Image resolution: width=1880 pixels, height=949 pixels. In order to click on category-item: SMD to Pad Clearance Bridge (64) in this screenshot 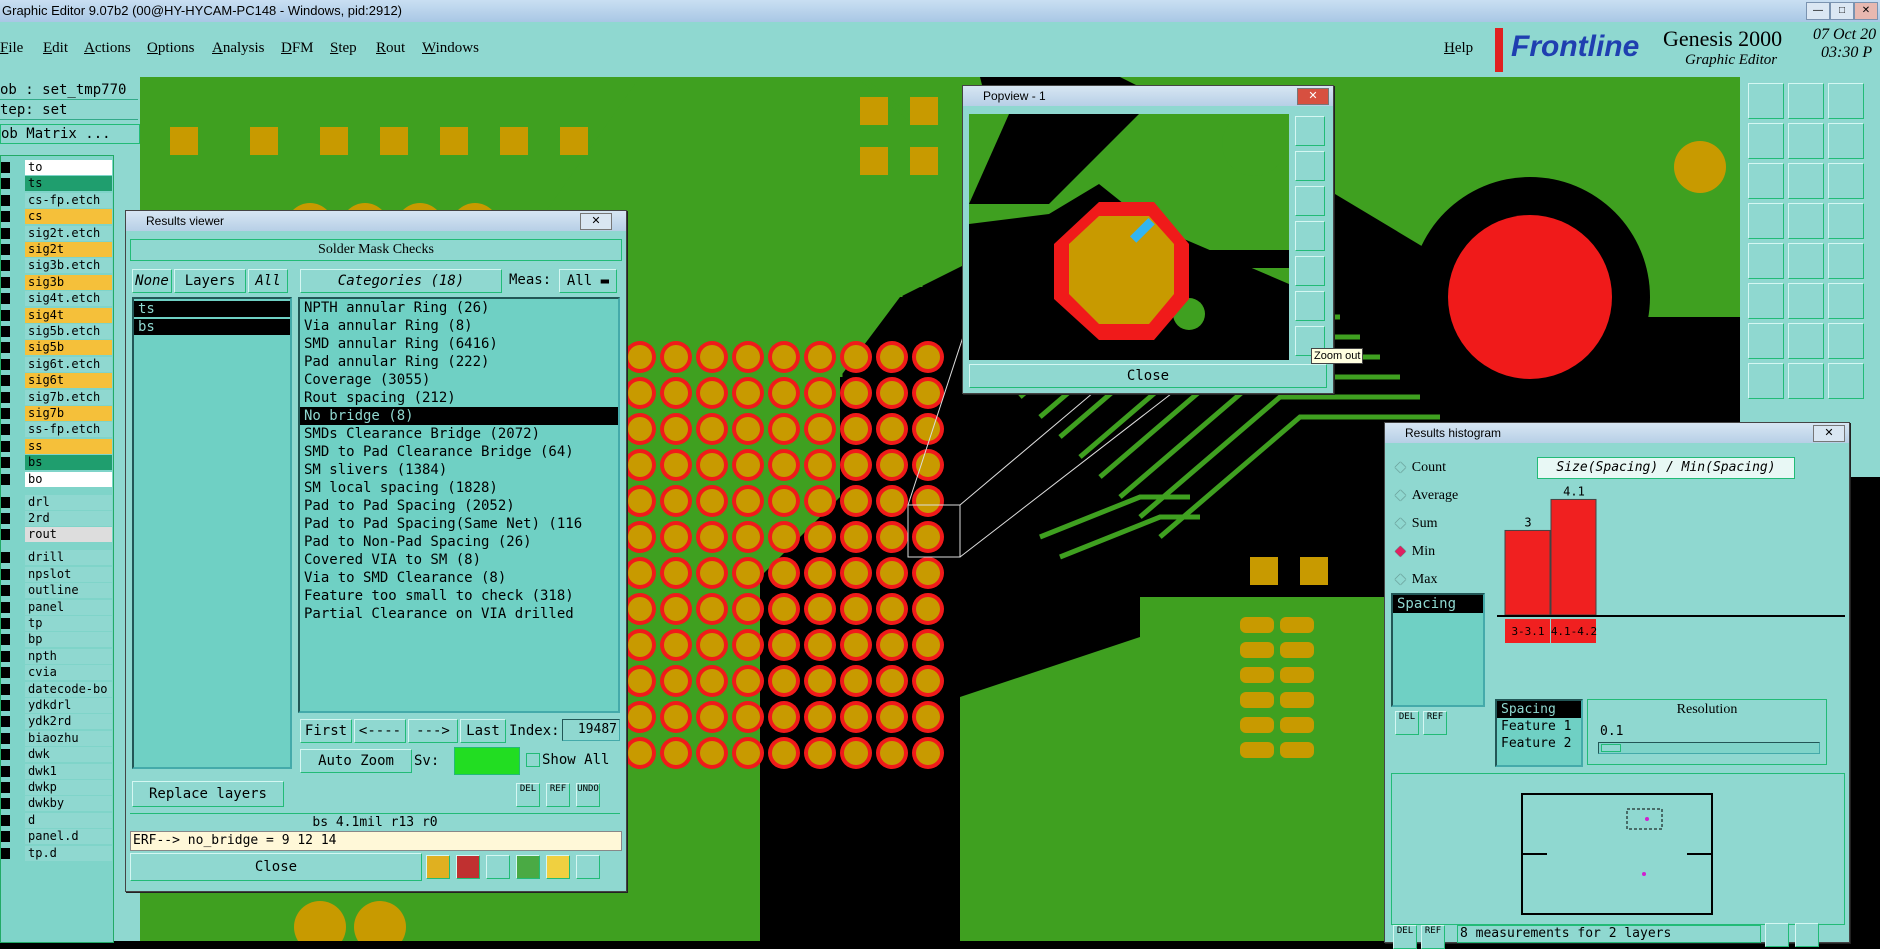, I will do `click(459, 452)`.